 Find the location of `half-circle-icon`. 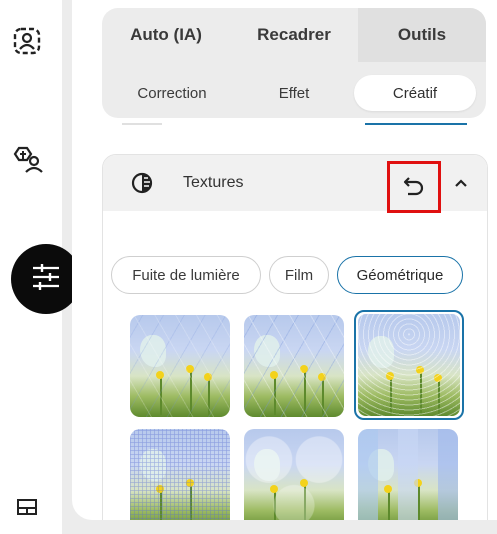

half-circle-icon is located at coordinates (142, 183).